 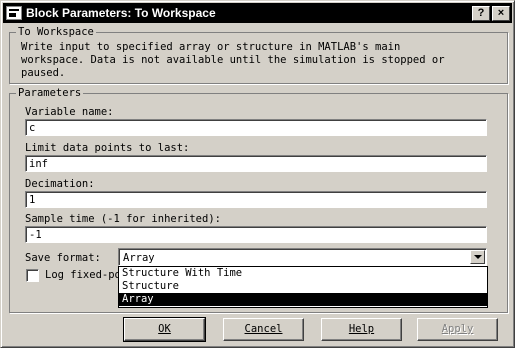 I want to click on decimation-input: 1, so click(x=256, y=199).